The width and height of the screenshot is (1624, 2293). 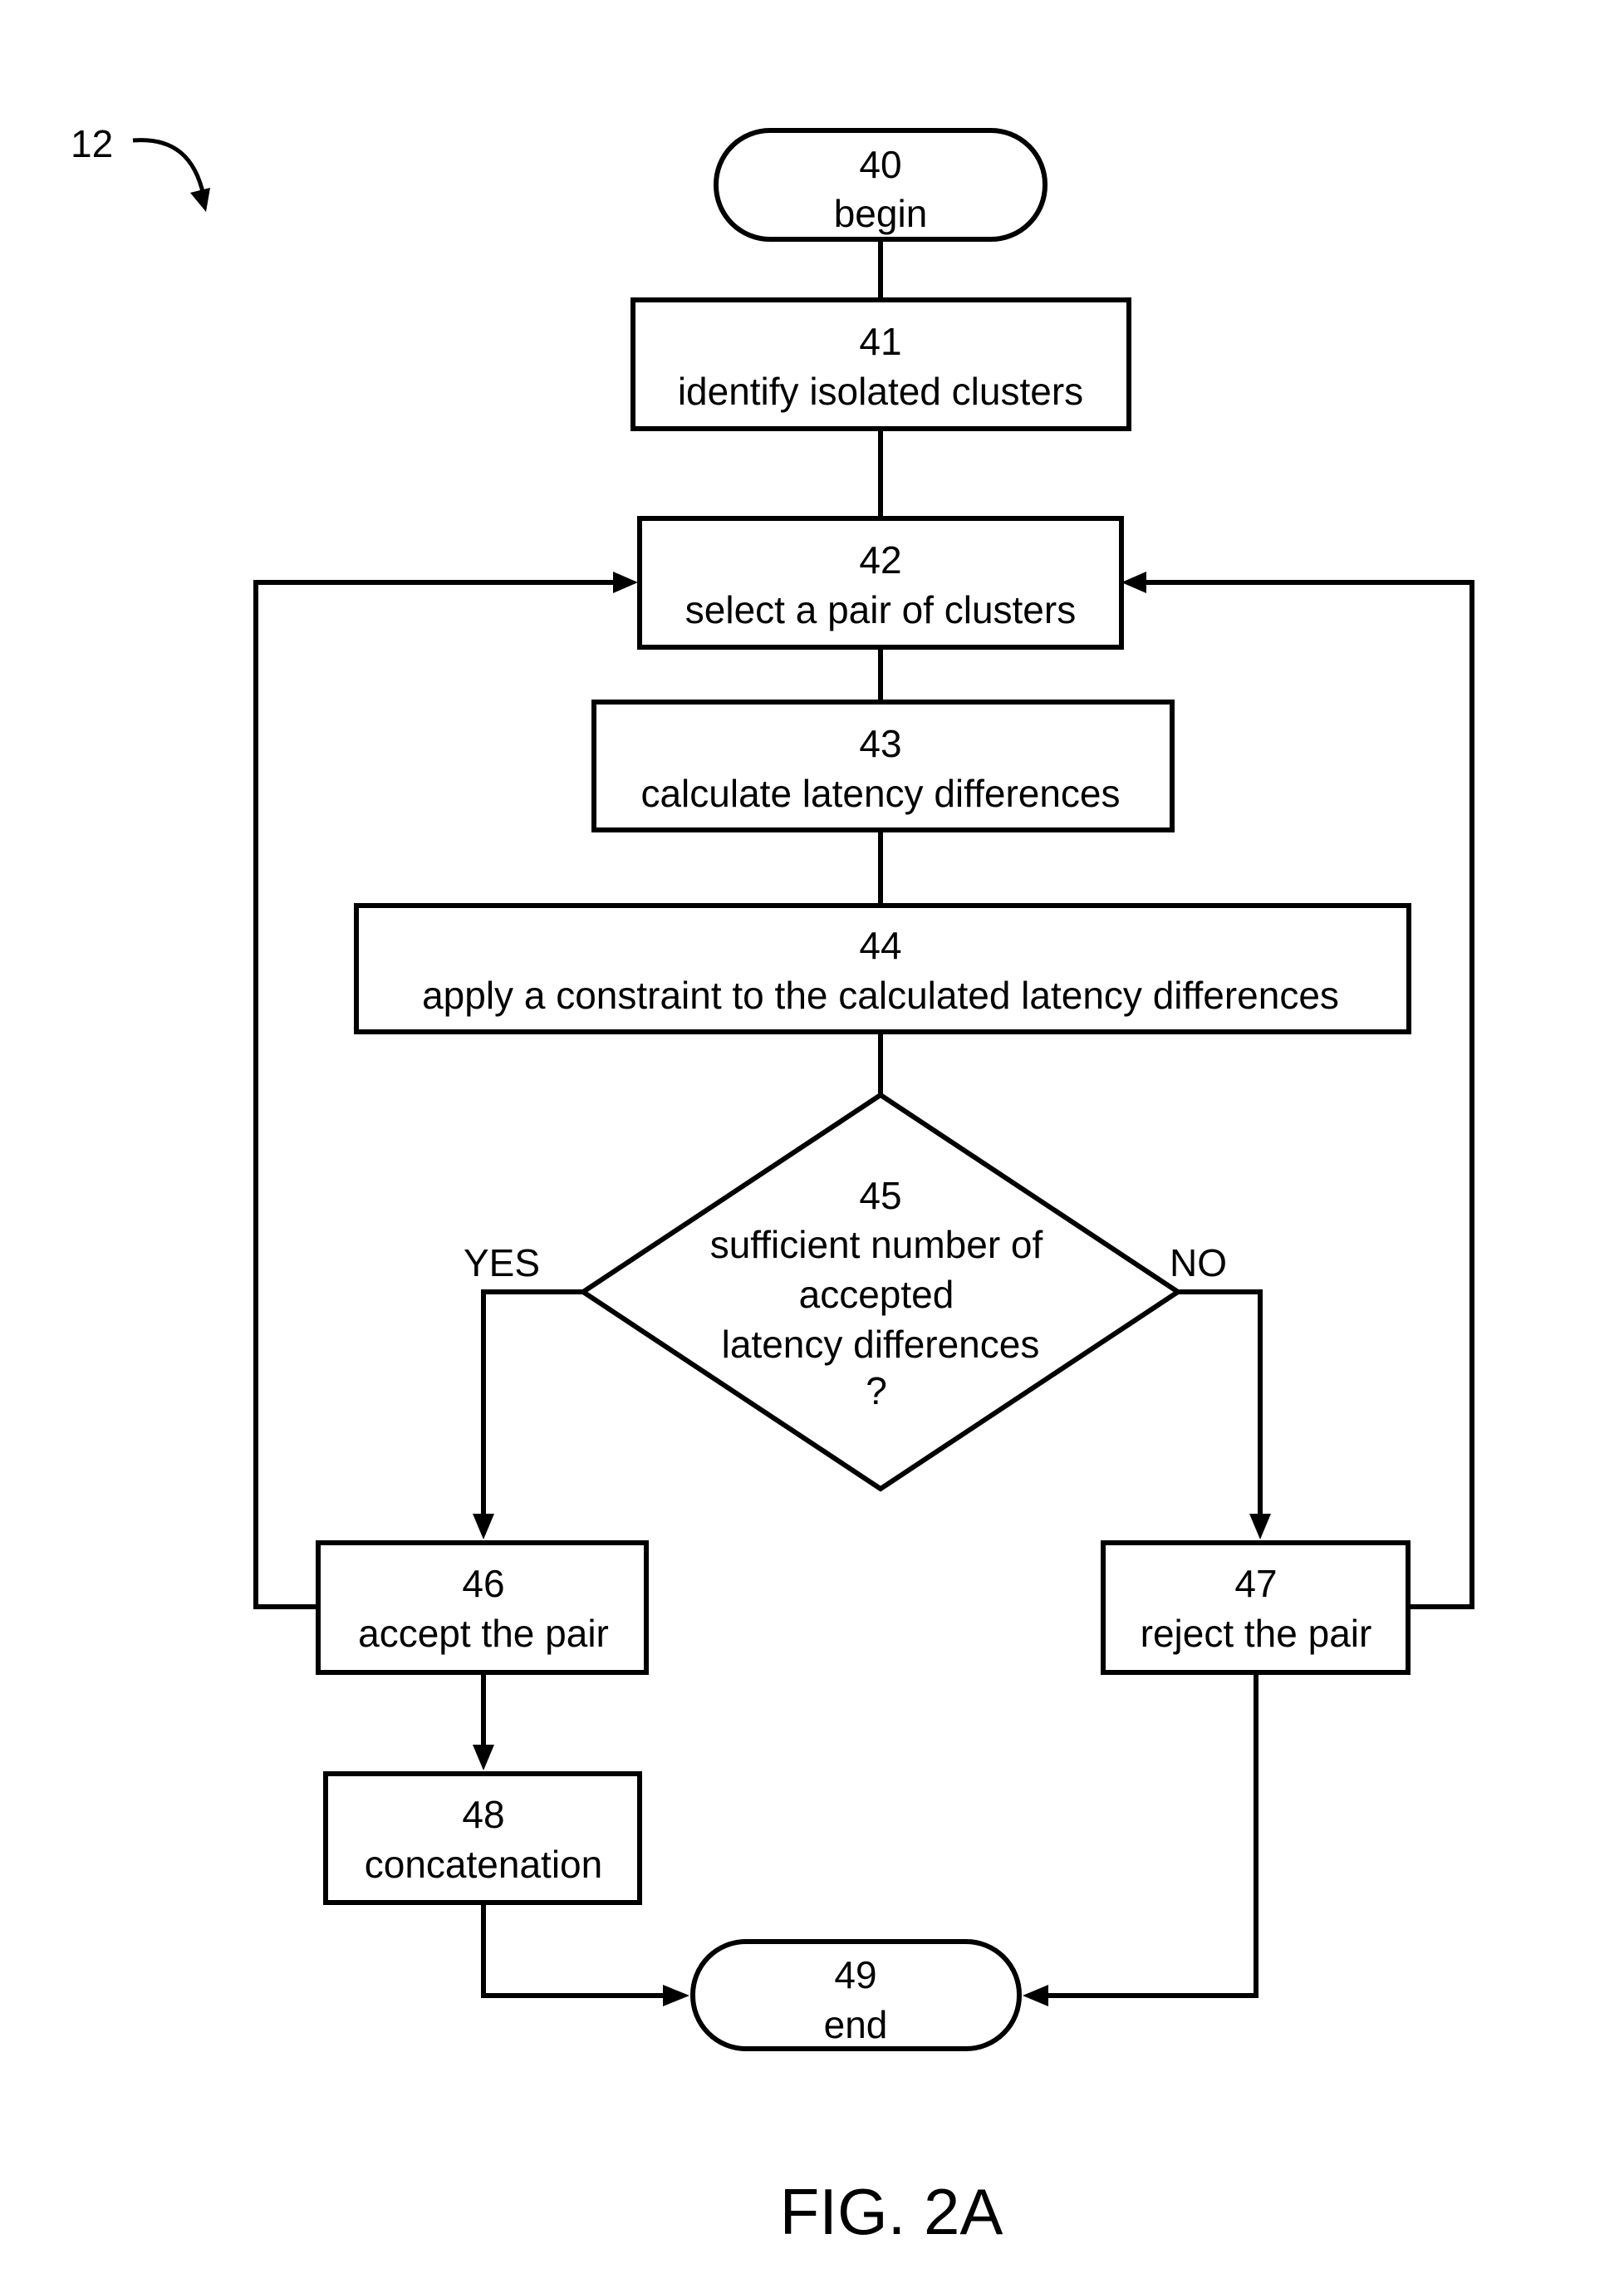 What do you see at coordinates (1198, 1262) in the screenshot?
I see `branch-label-no: NO` at bounding box center [1198, 1262].